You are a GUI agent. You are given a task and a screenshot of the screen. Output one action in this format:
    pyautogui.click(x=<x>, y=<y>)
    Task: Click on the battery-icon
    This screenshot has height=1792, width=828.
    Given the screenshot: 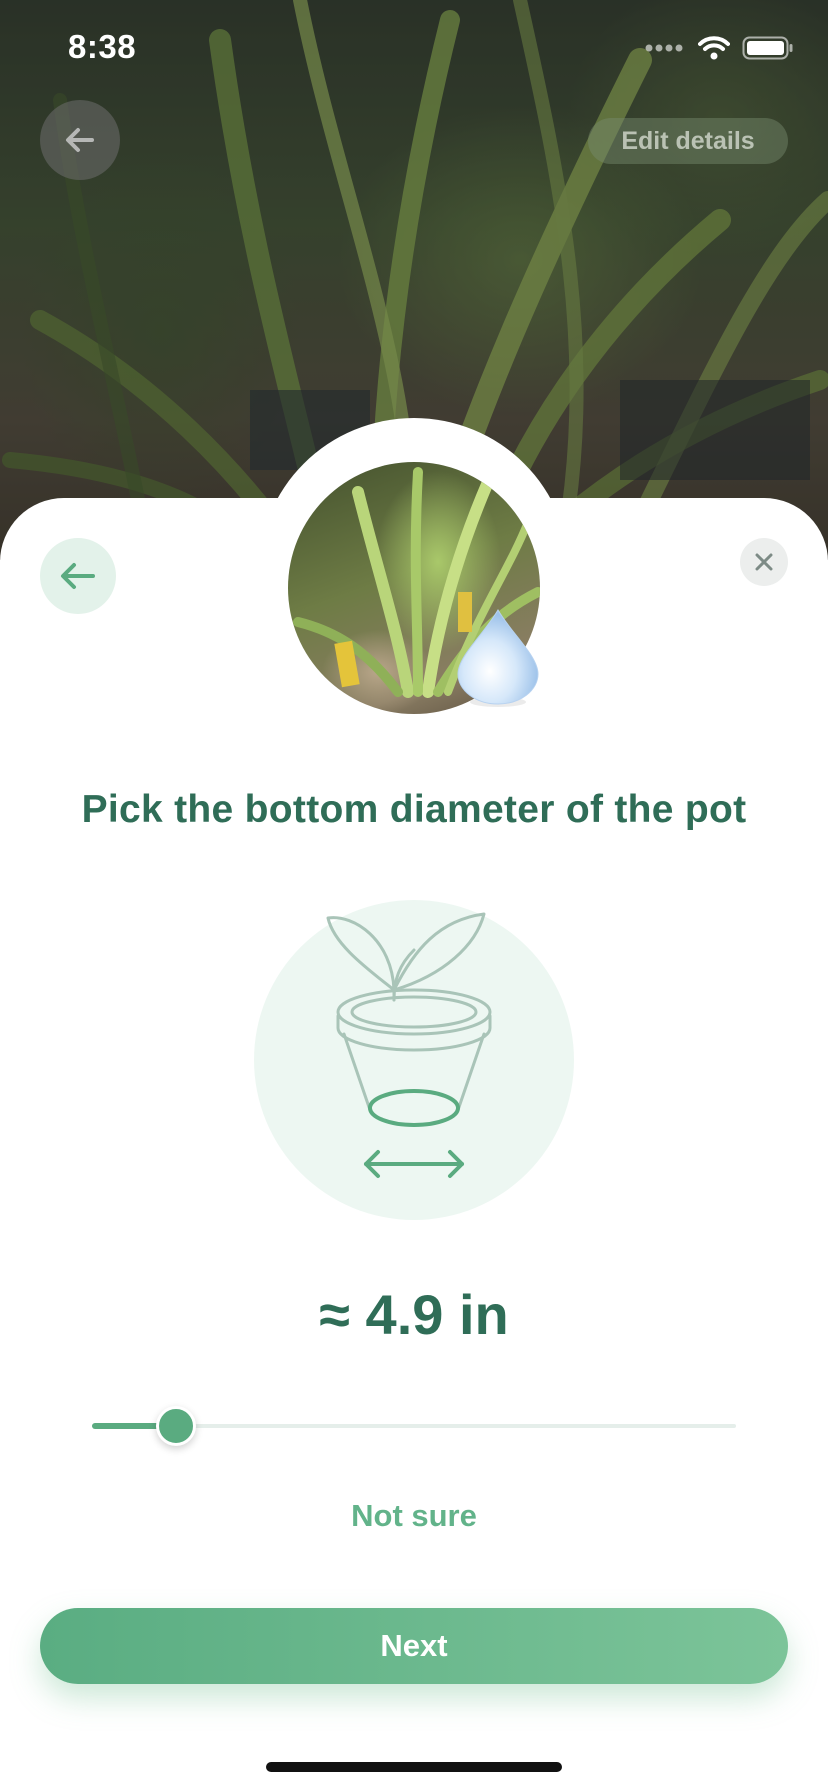 What is the action you would take?
    pyautogui.click(x=767, y=48)
    